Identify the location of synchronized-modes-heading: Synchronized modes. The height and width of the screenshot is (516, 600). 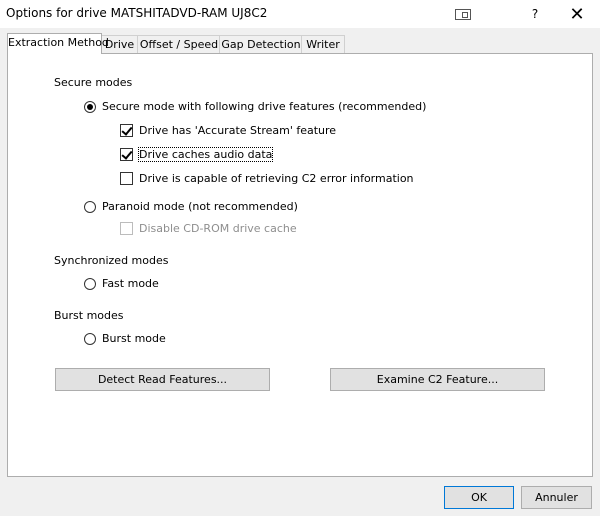
(111, 260).